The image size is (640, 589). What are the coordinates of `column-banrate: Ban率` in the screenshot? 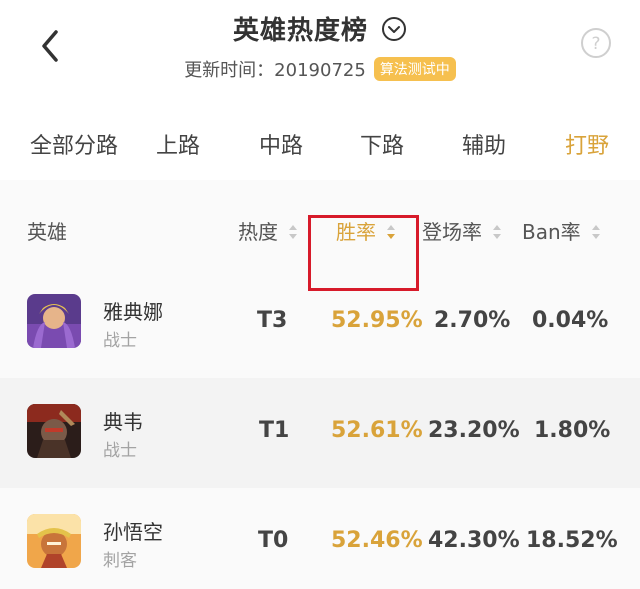 It's located at (561, 230).